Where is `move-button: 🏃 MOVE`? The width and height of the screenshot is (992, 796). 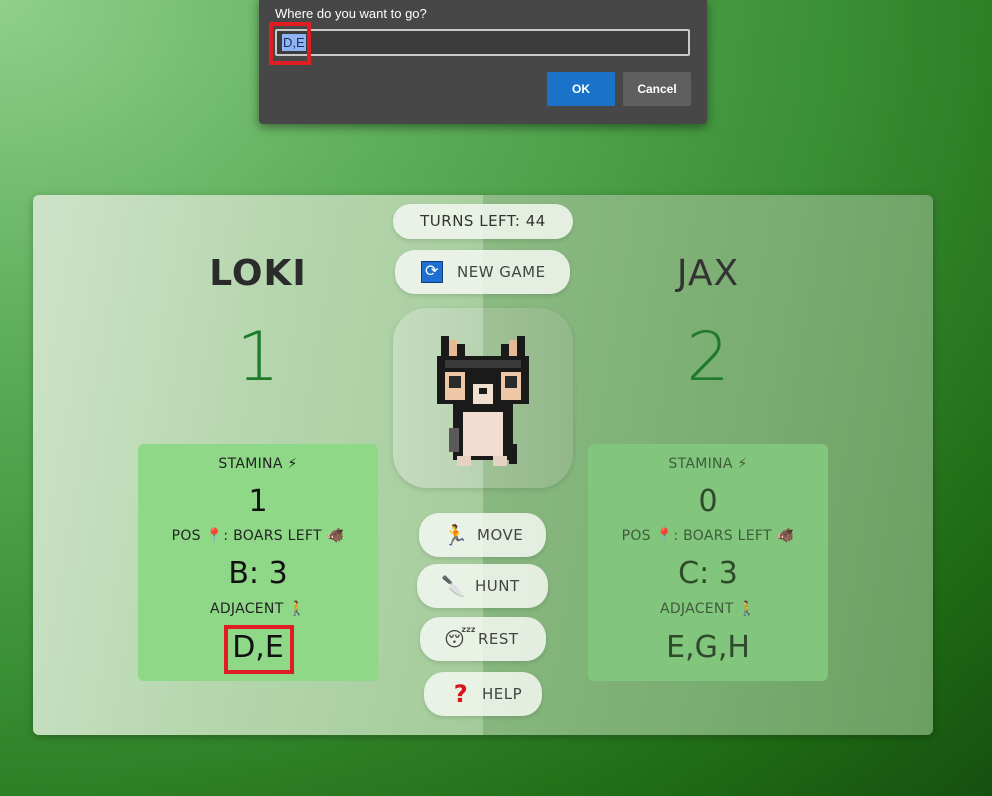
move-button: 🏃 MOVE is located at coordinates (482, 535).